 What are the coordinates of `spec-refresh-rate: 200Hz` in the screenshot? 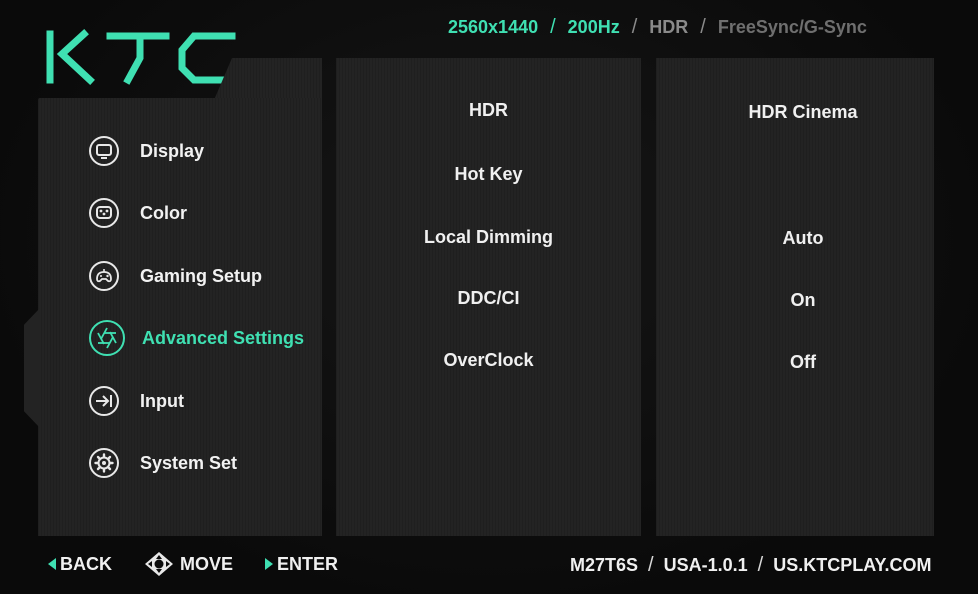 It's located at (593, 26).